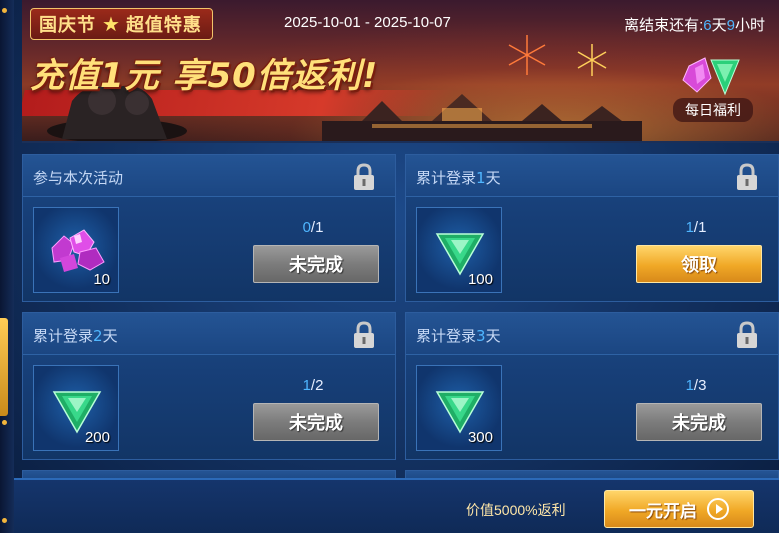 The image size is (779, 533). I want to click on progress-total: /3, so click(700, 385).